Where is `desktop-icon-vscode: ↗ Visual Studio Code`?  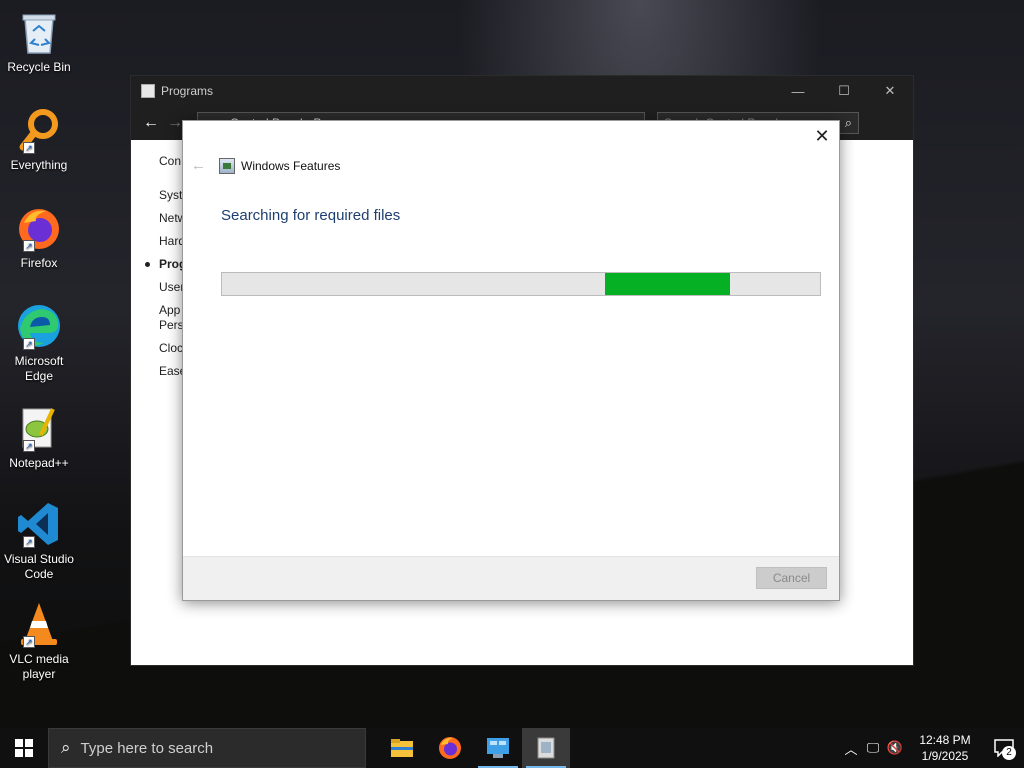 desktop-icon-vscode: ↗ Visual Studio Code is located at coordinates (39, 541).